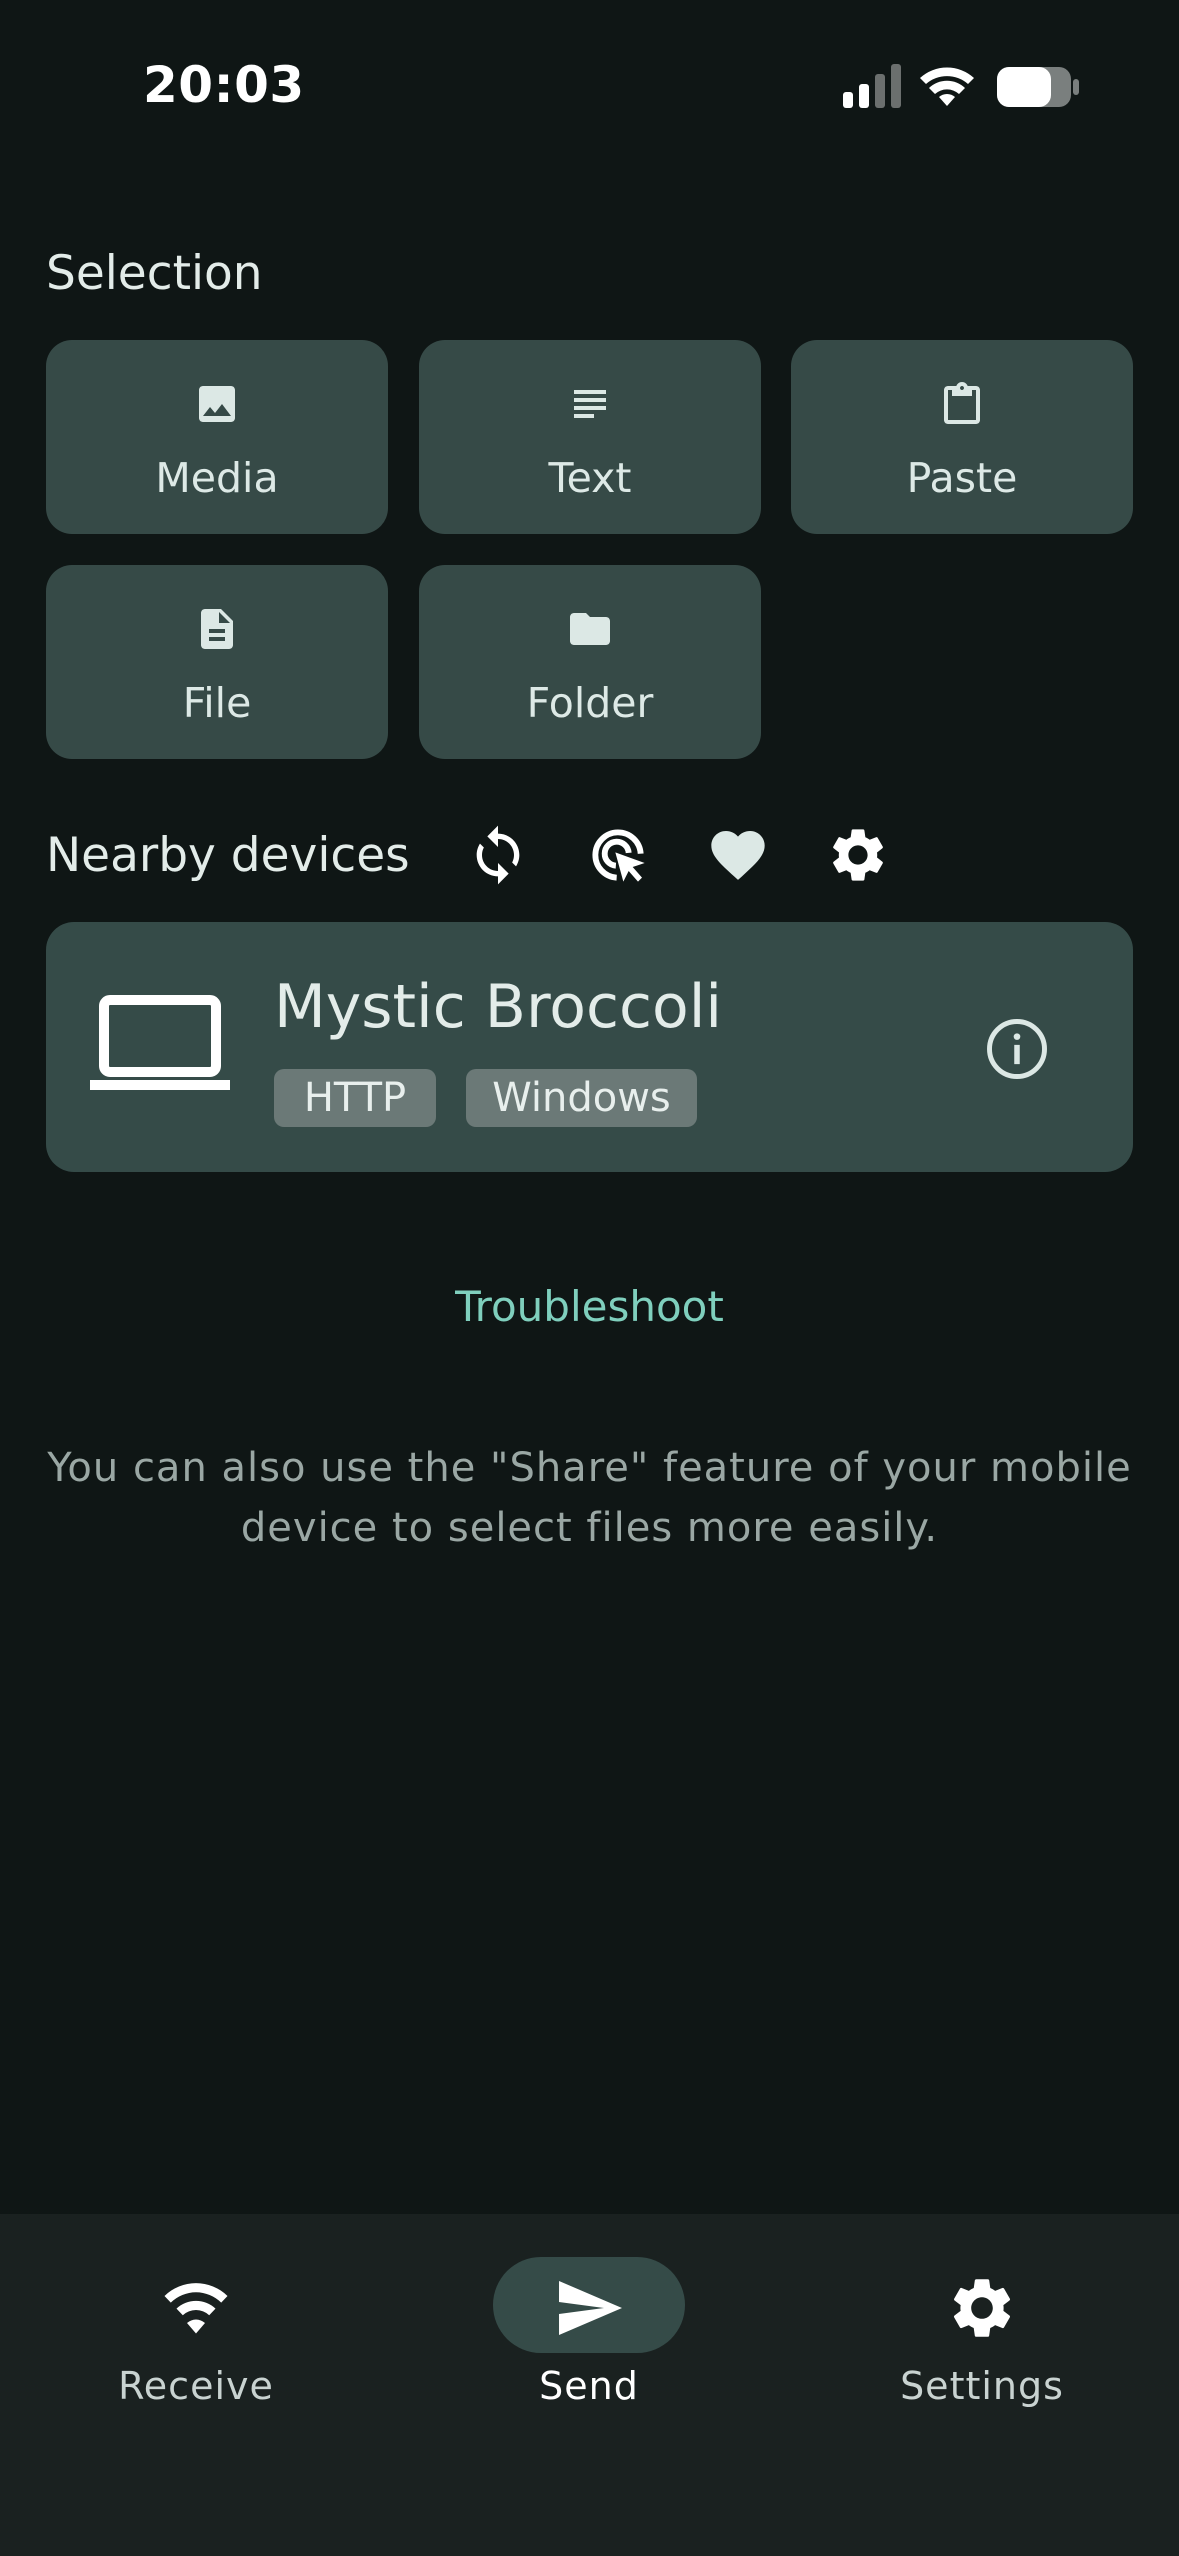  What do you see at coordinates (228, 855) in the screenshot?
I see `nearby-devices-title: Nearby devices` at bounding box center [228, 855].